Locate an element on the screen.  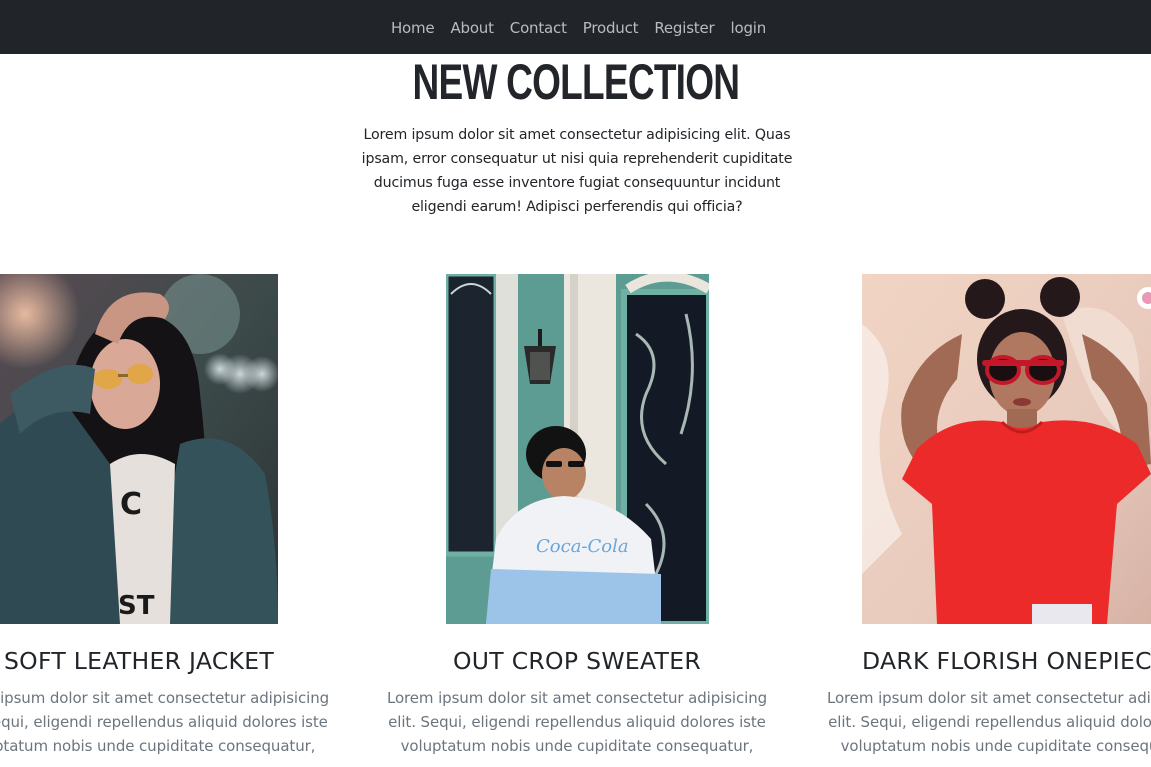
shirt-print: C is located at coordinates (131, 504).